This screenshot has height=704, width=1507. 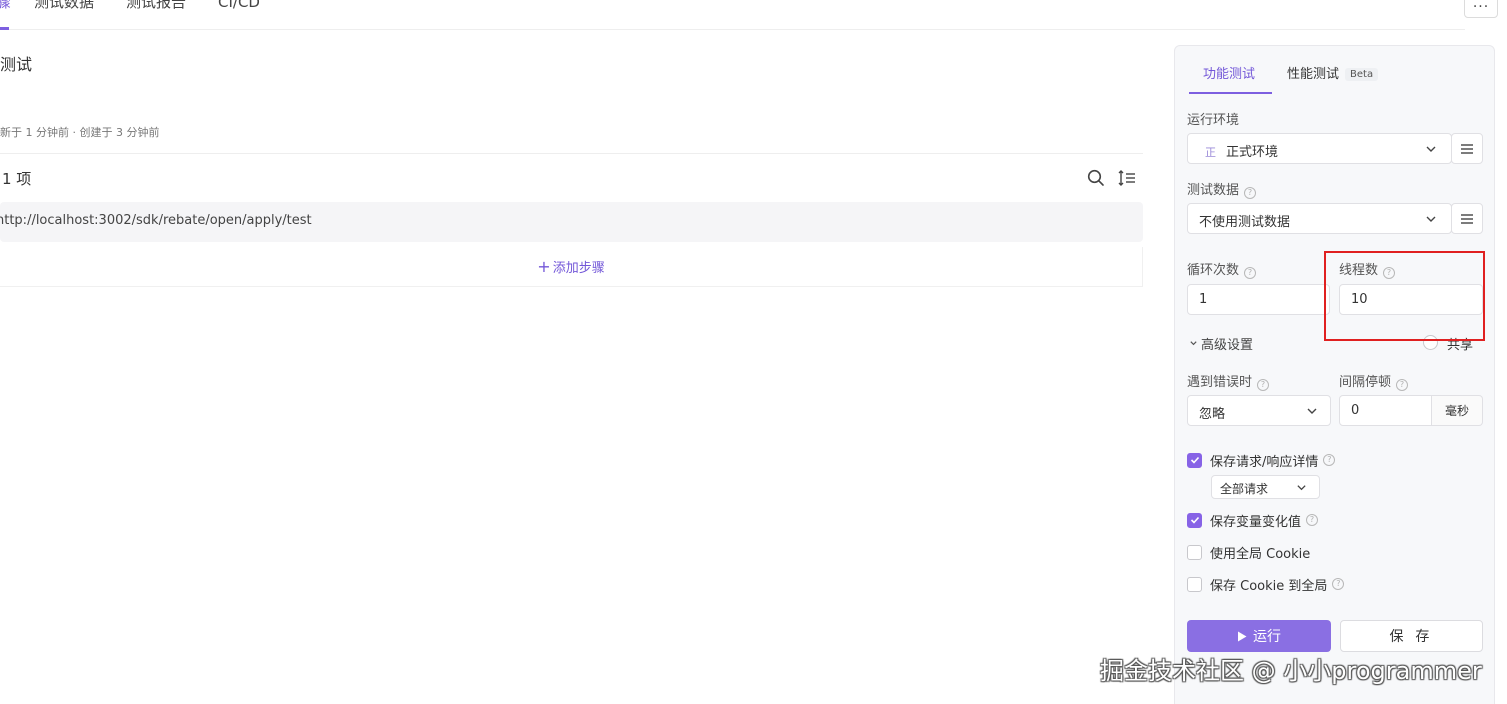 What do you see at coordinates (1385, 410) in the screenshot?
I see `interval-input: 0` at bounding box center [1385, 410].